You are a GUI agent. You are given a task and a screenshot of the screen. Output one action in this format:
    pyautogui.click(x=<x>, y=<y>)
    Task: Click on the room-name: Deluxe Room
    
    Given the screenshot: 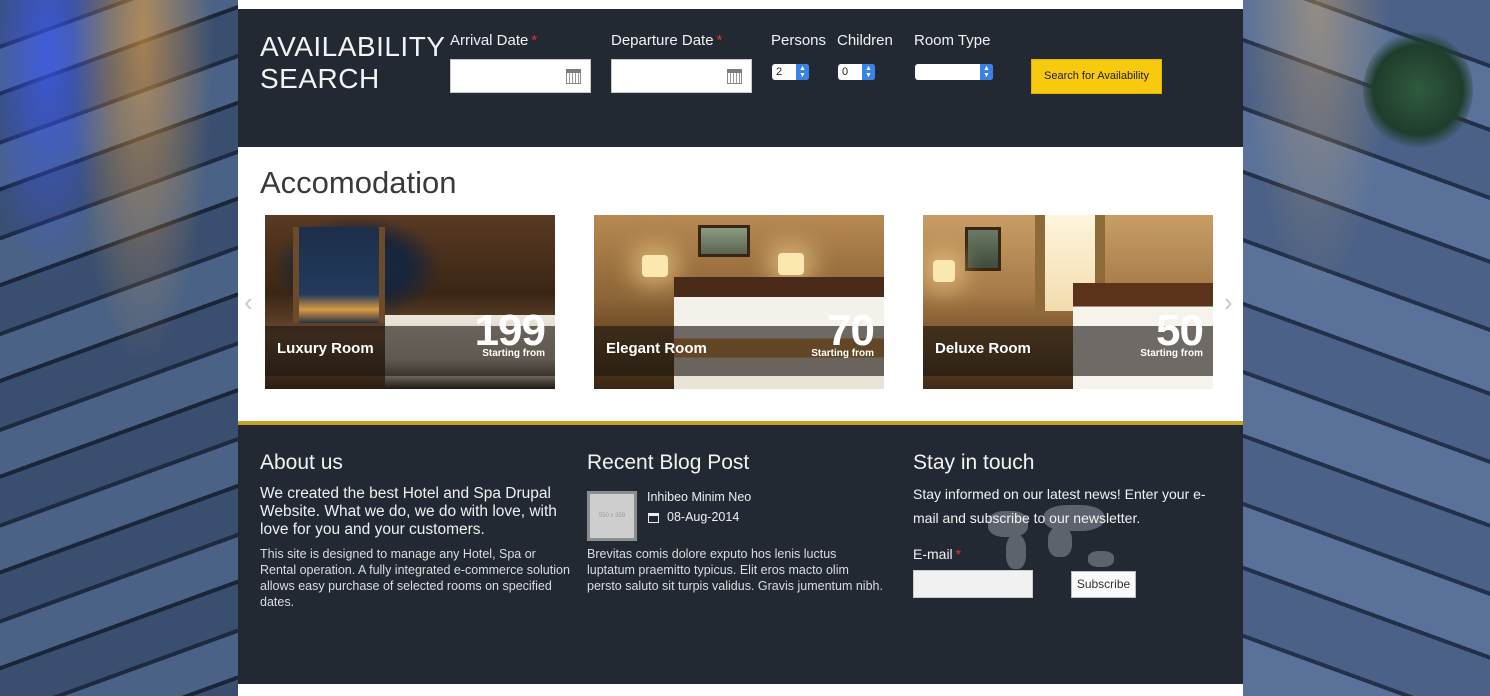 What is the action you would take?
    pyautogui.click(x=983, y=348)
    